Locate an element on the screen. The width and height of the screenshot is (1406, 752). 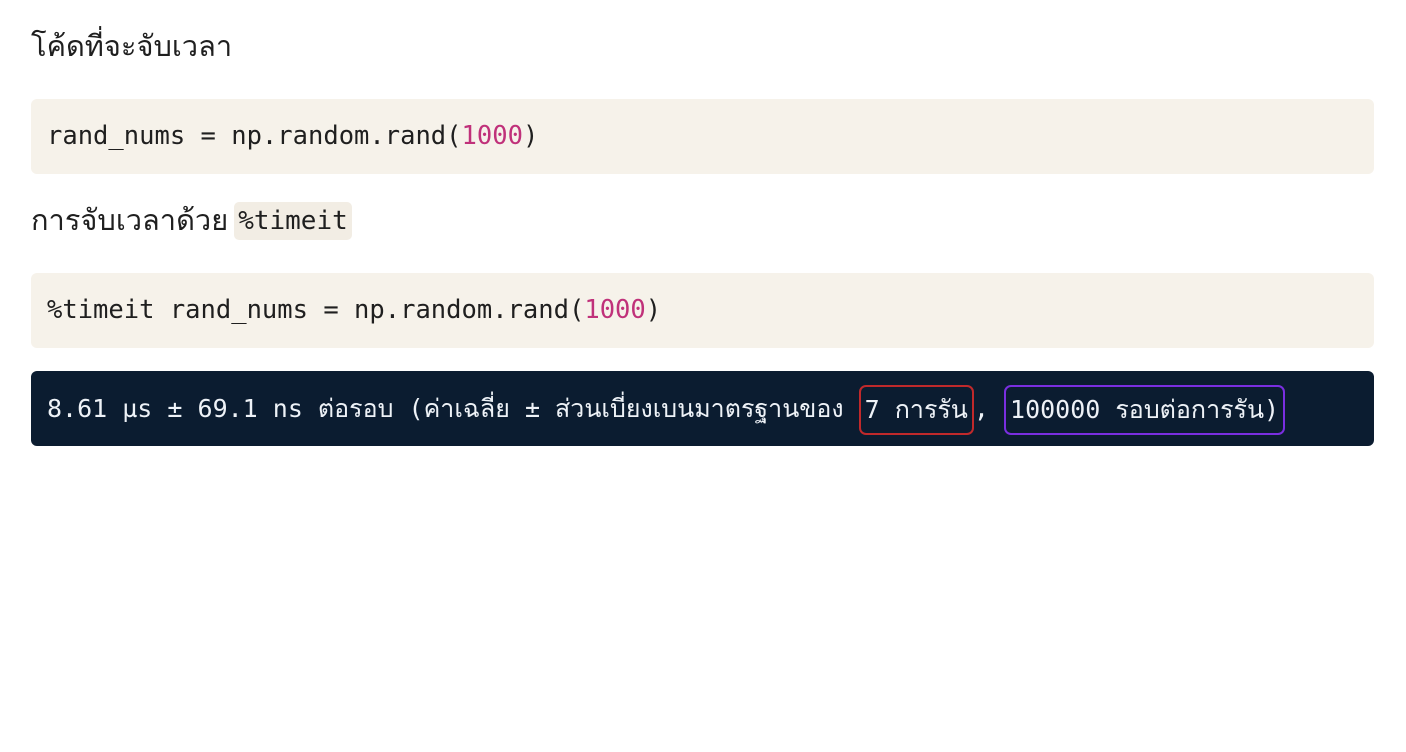
inline-code-timeit: %timeit is located at coordinates (293, 221).